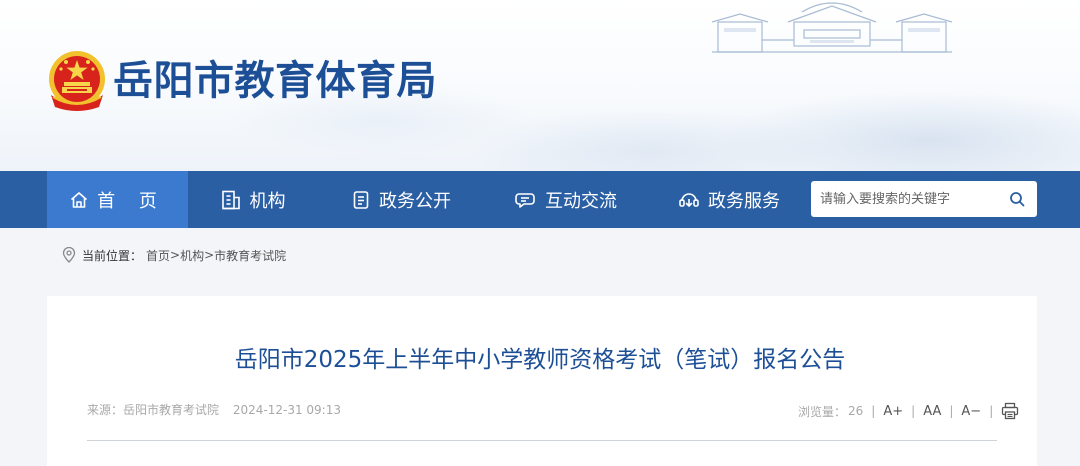  What do you see at coordinates (112, 255) in the screenshot?
I see `breadcrumb-prefix: 当前位置：` at bounding box center [112, 255].